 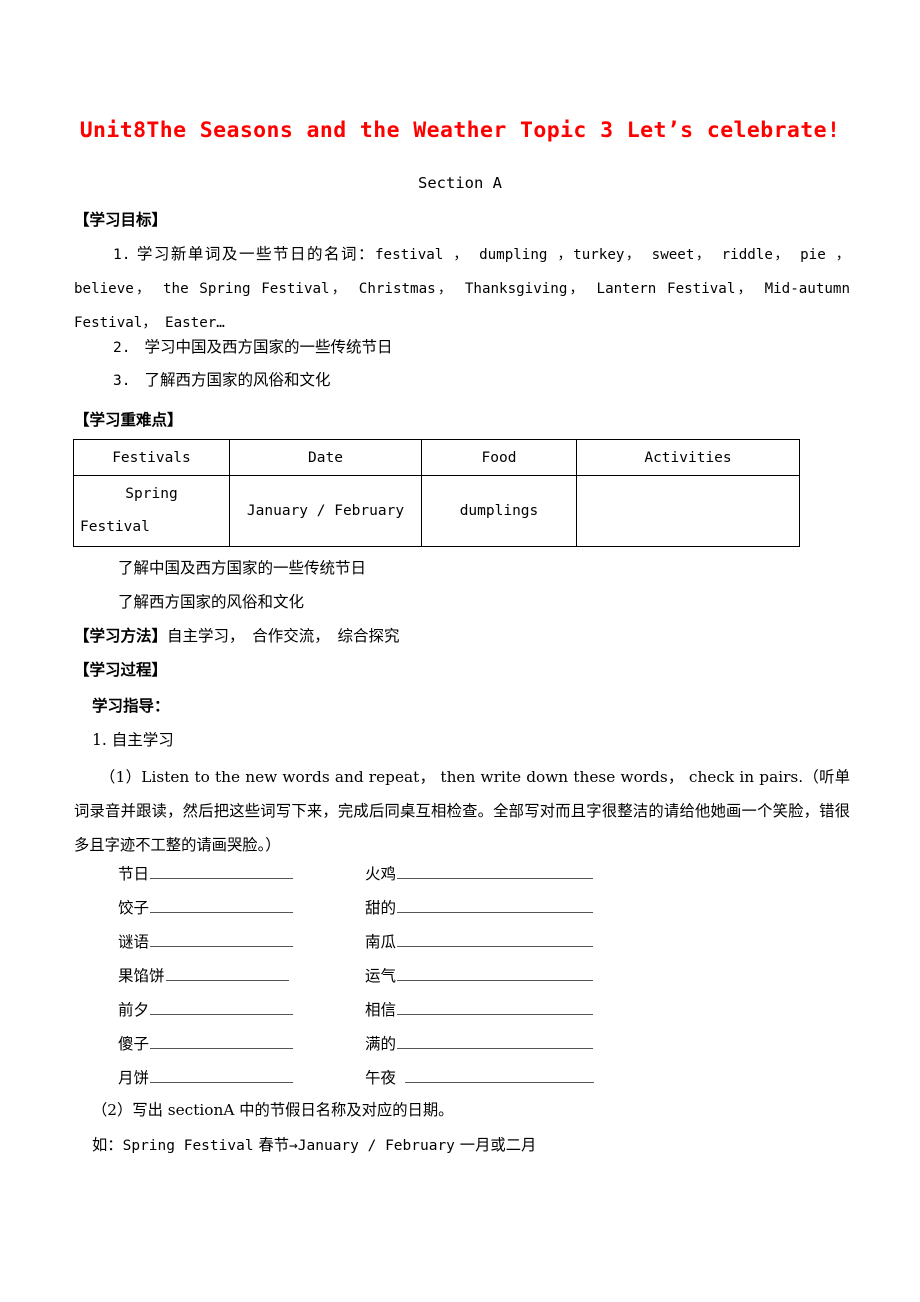 I want to click on table-header-row: Festivals Date Food Activities, so click(x=436, y=457).